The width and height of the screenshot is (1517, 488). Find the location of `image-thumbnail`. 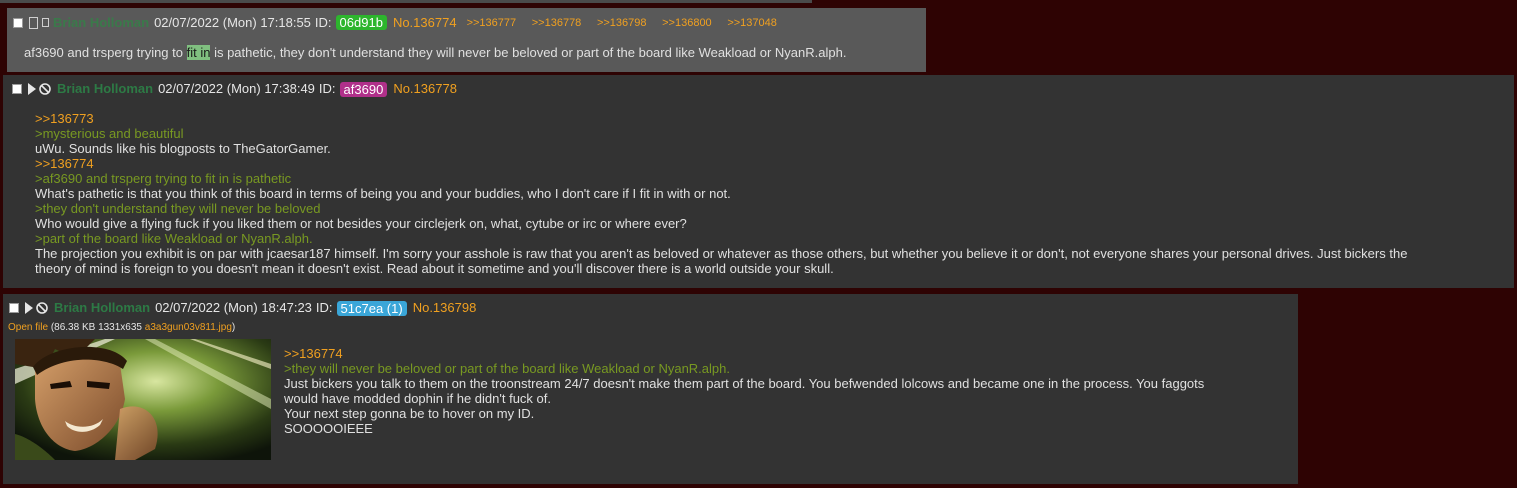

image-thumbnail is located at coordinates (143, 399).